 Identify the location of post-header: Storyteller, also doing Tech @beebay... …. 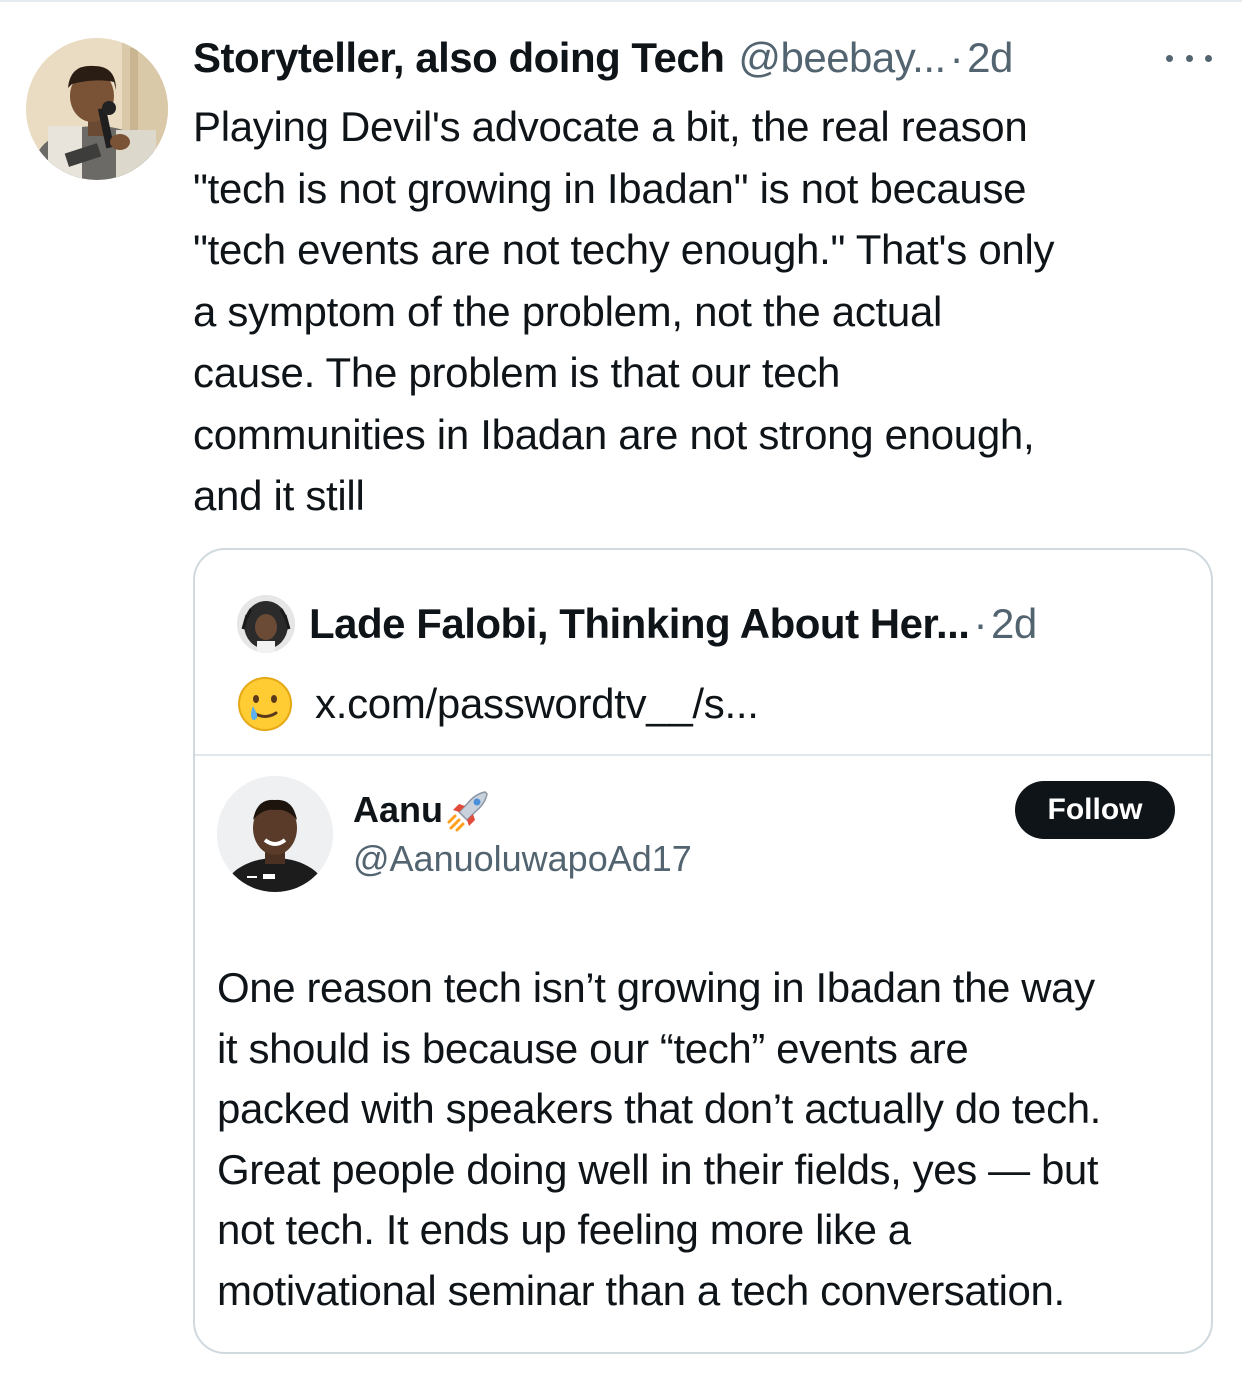
(713, 61).